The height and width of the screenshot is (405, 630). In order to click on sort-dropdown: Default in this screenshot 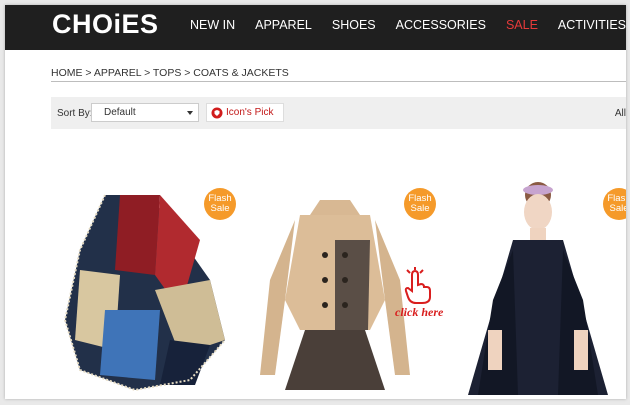, I will do `click(145, 112)`.